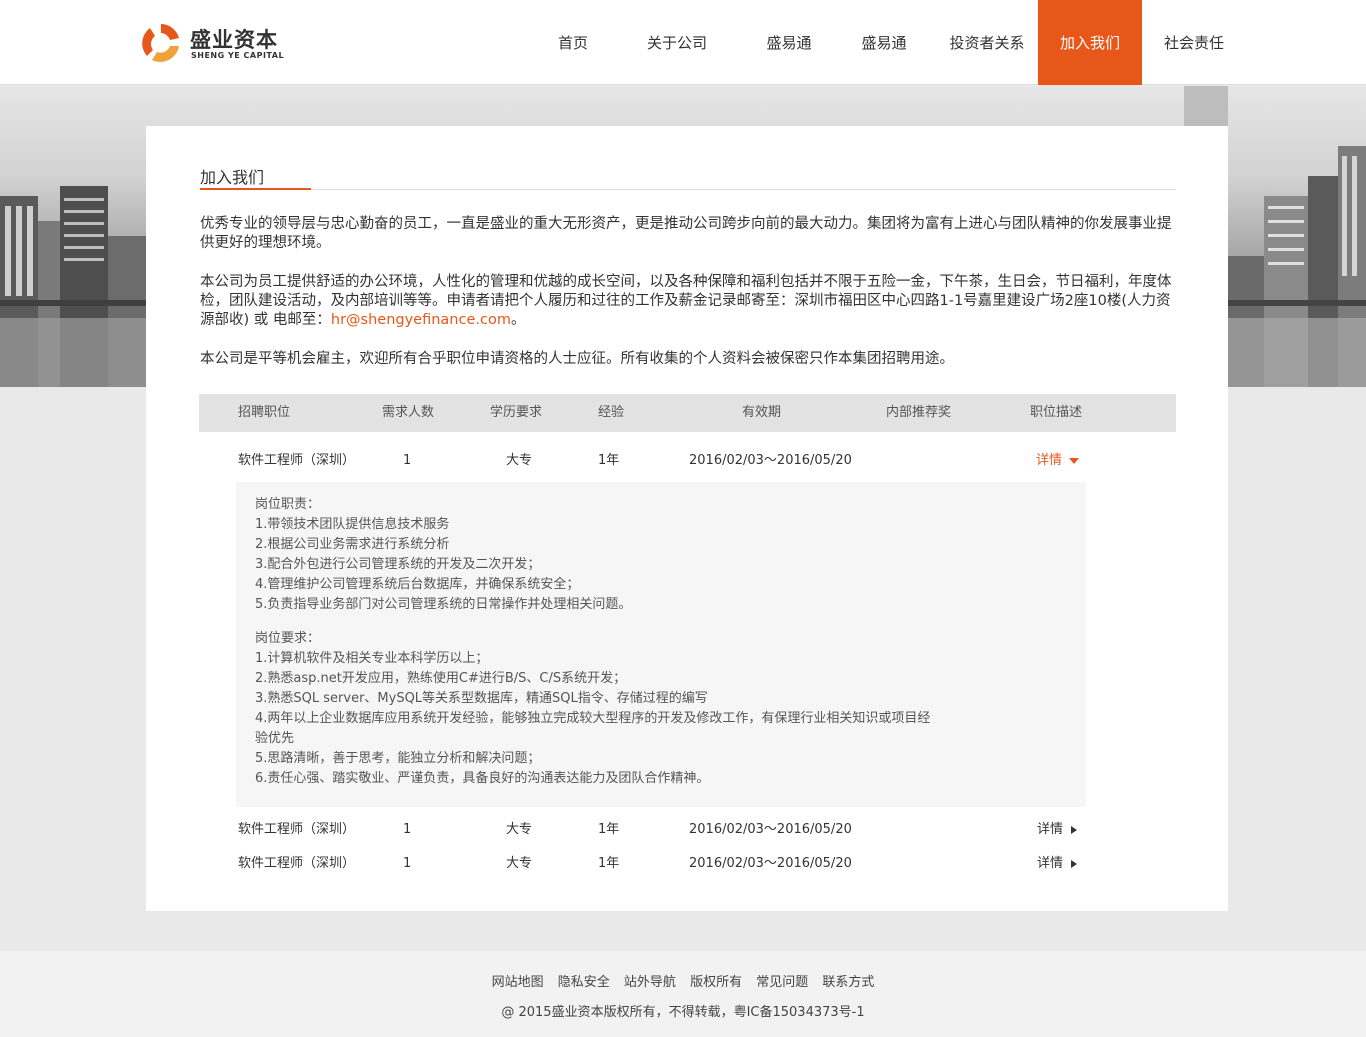  What do you see at coordinates (1090, 42) in the screenshot?
I see `nav-join-us: 加入我们` at bounding box center [1090, 42].